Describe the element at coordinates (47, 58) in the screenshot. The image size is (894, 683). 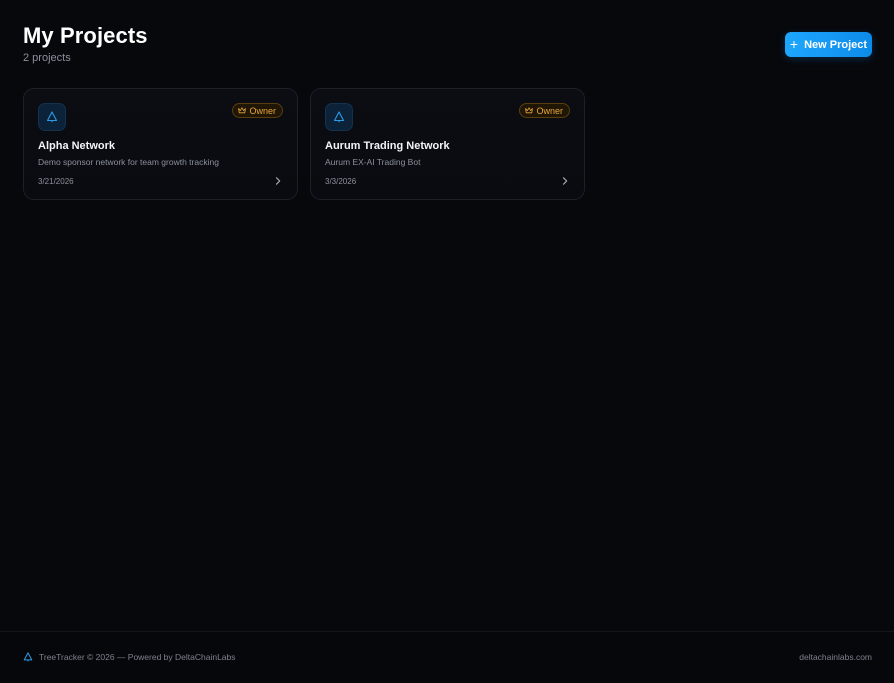
I see `project-count: 2 projects` at that location.